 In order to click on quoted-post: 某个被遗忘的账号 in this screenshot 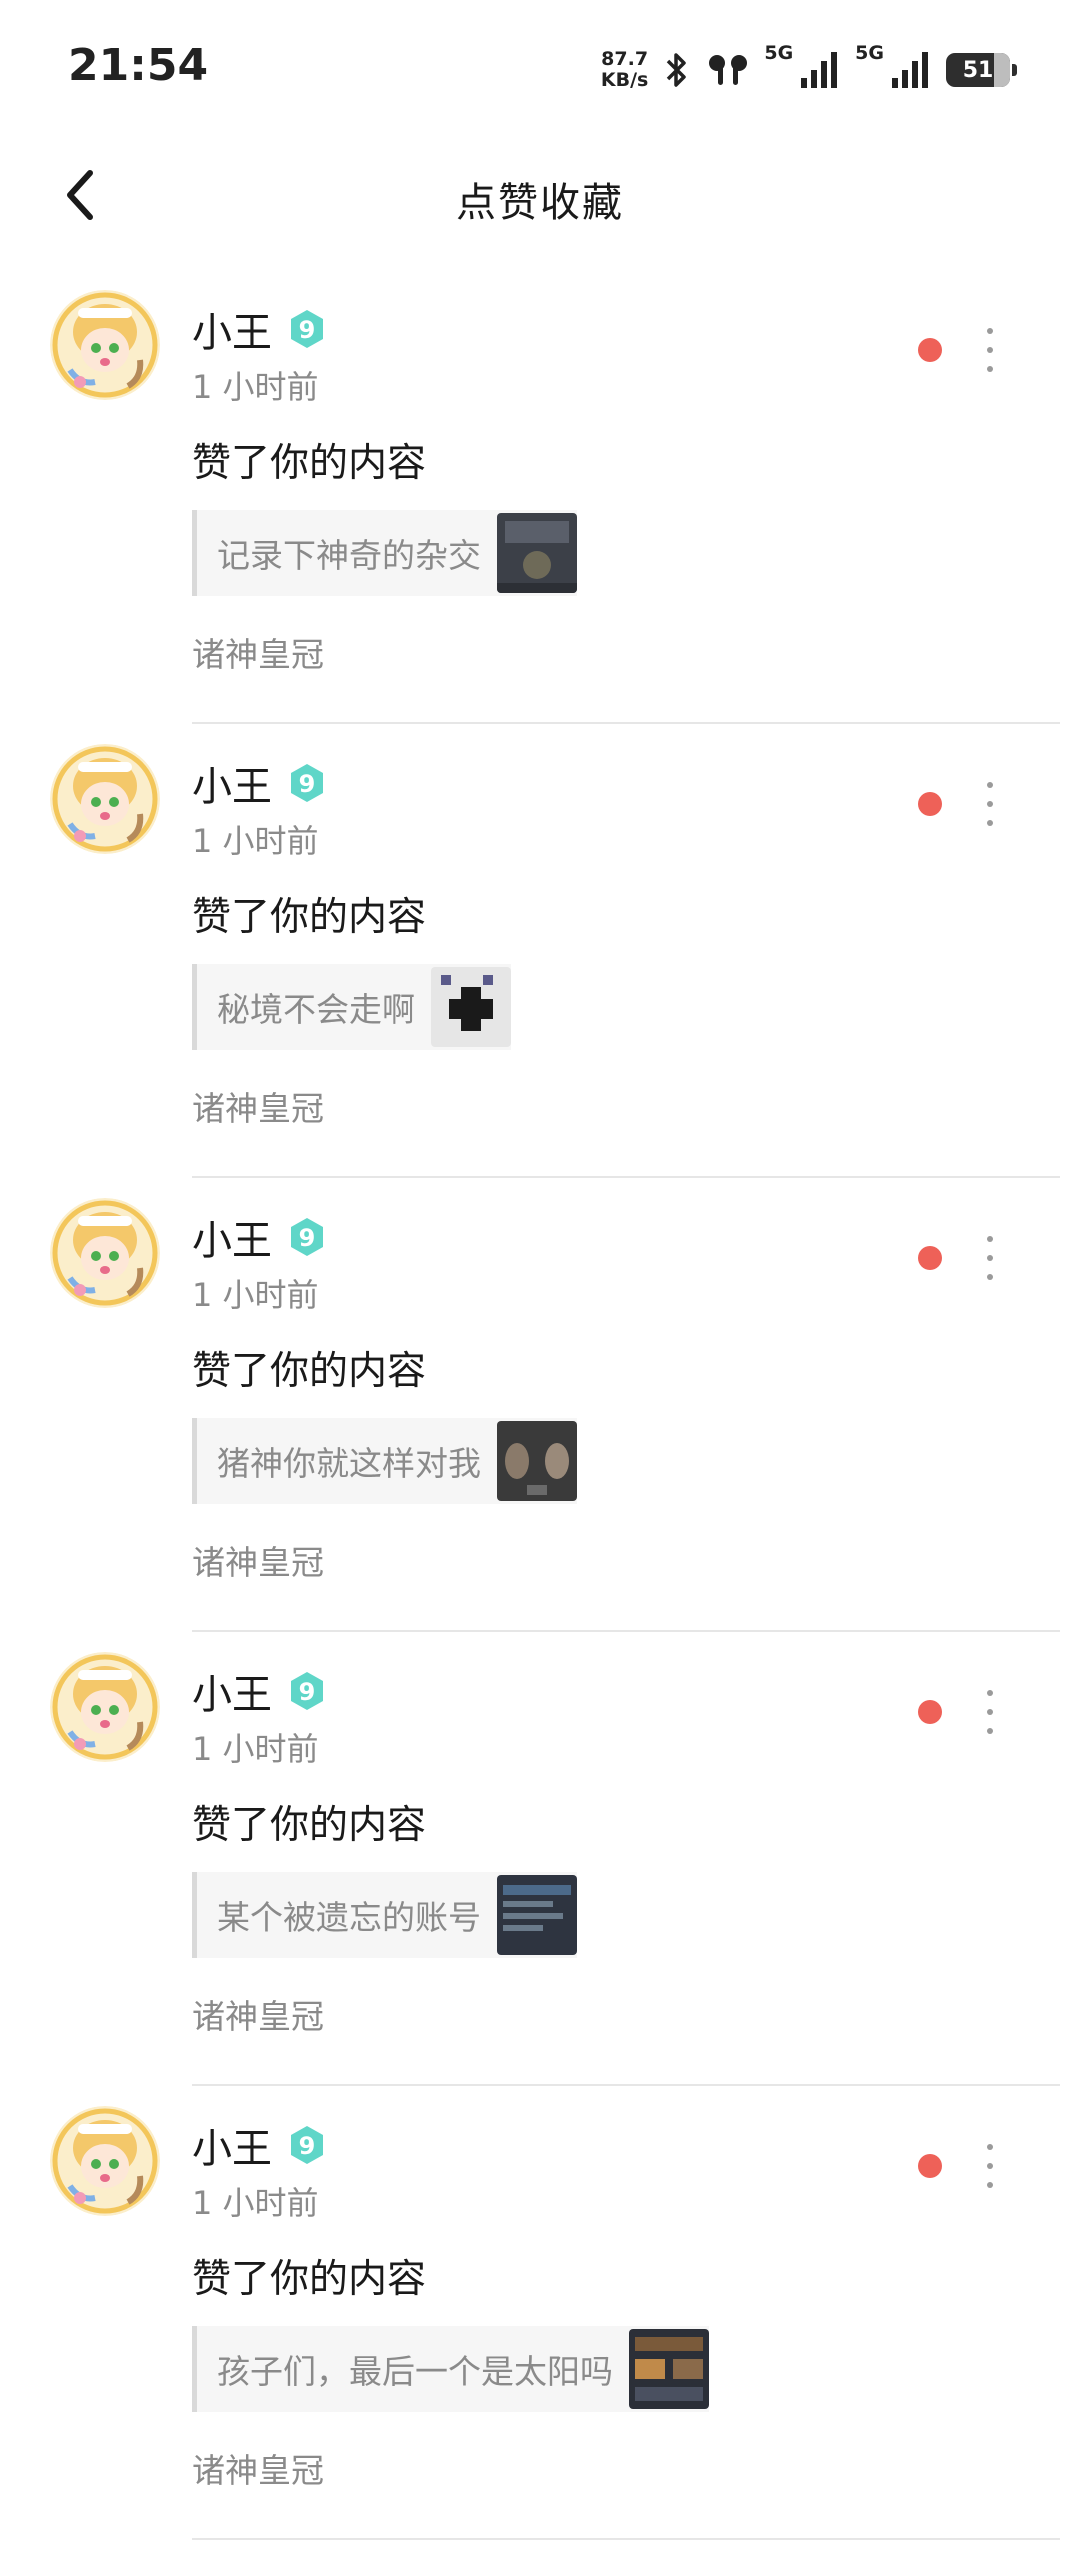, I will do `click(384, 1915)`.